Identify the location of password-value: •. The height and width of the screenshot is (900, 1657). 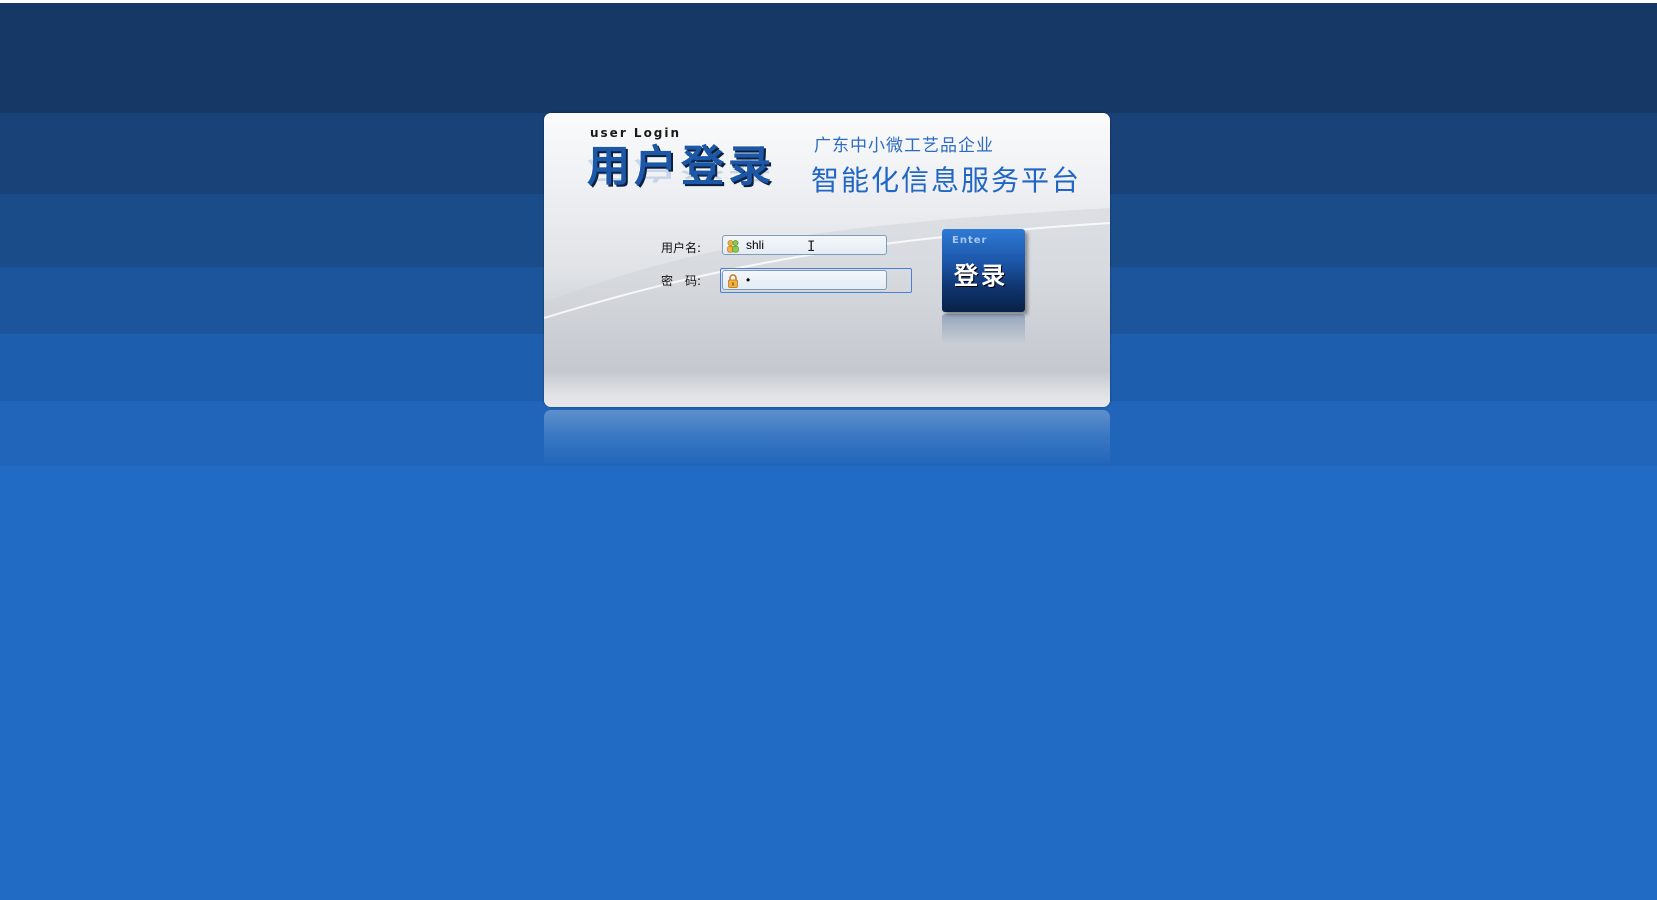
(748, 280).